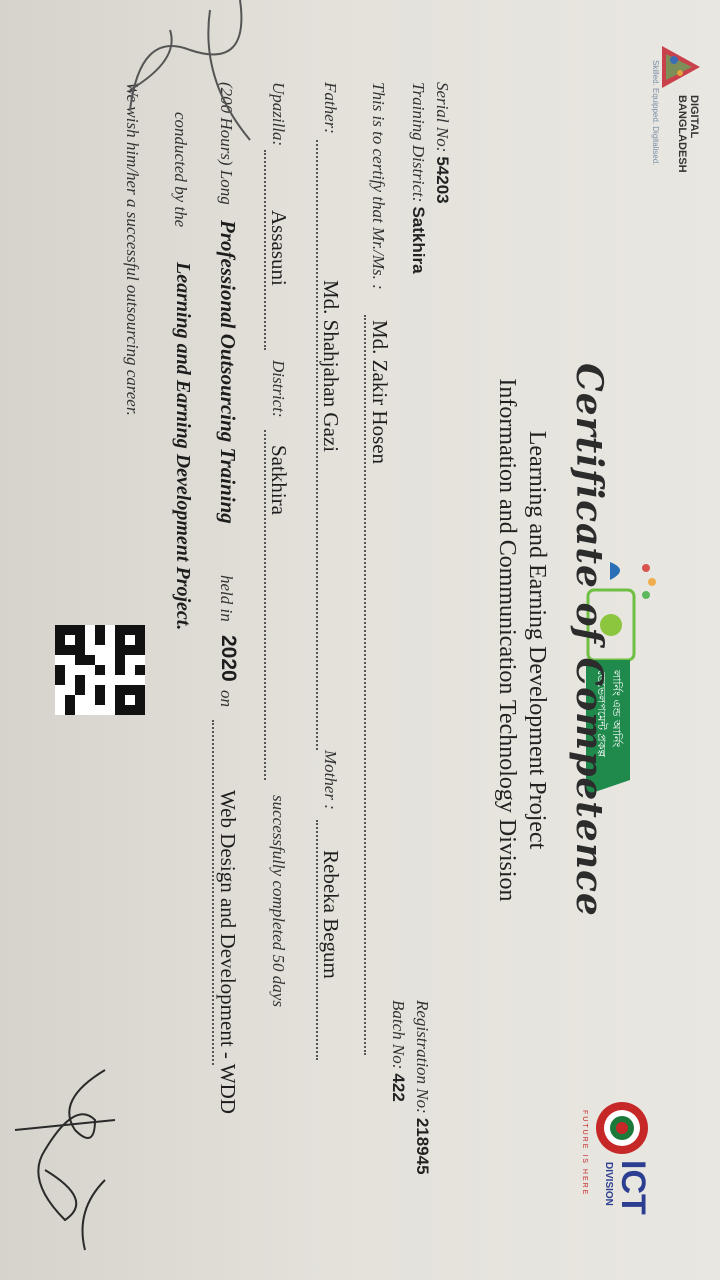  What do you see at coordinates (226, 698) in the screenshot?
I see `on-text: on` at bounding box center [226, 698].